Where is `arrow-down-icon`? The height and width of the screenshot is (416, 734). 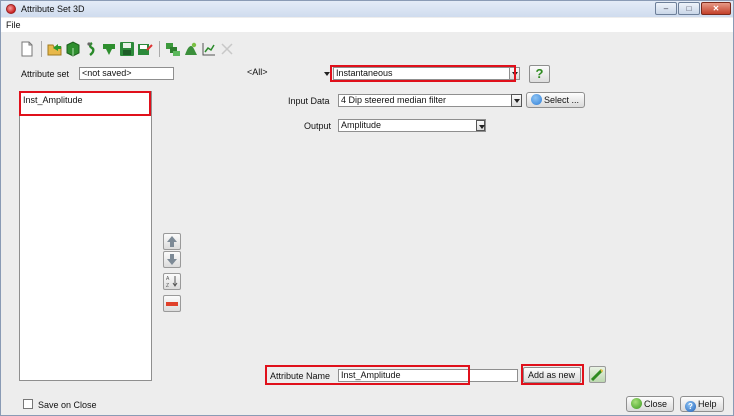 arrow-down-icon is located at coordinates (172, 259).